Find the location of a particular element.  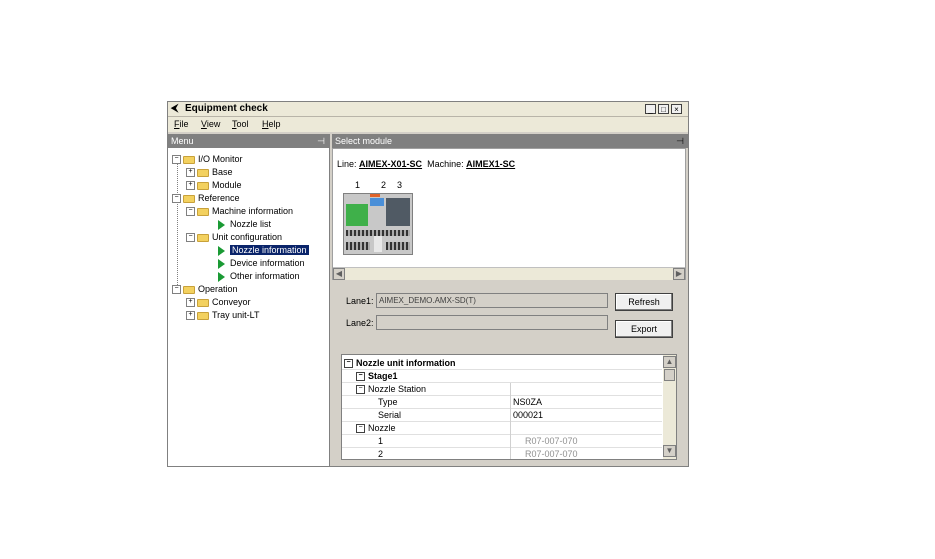

window-title: Equipment check is located at coordinates (226, 108).